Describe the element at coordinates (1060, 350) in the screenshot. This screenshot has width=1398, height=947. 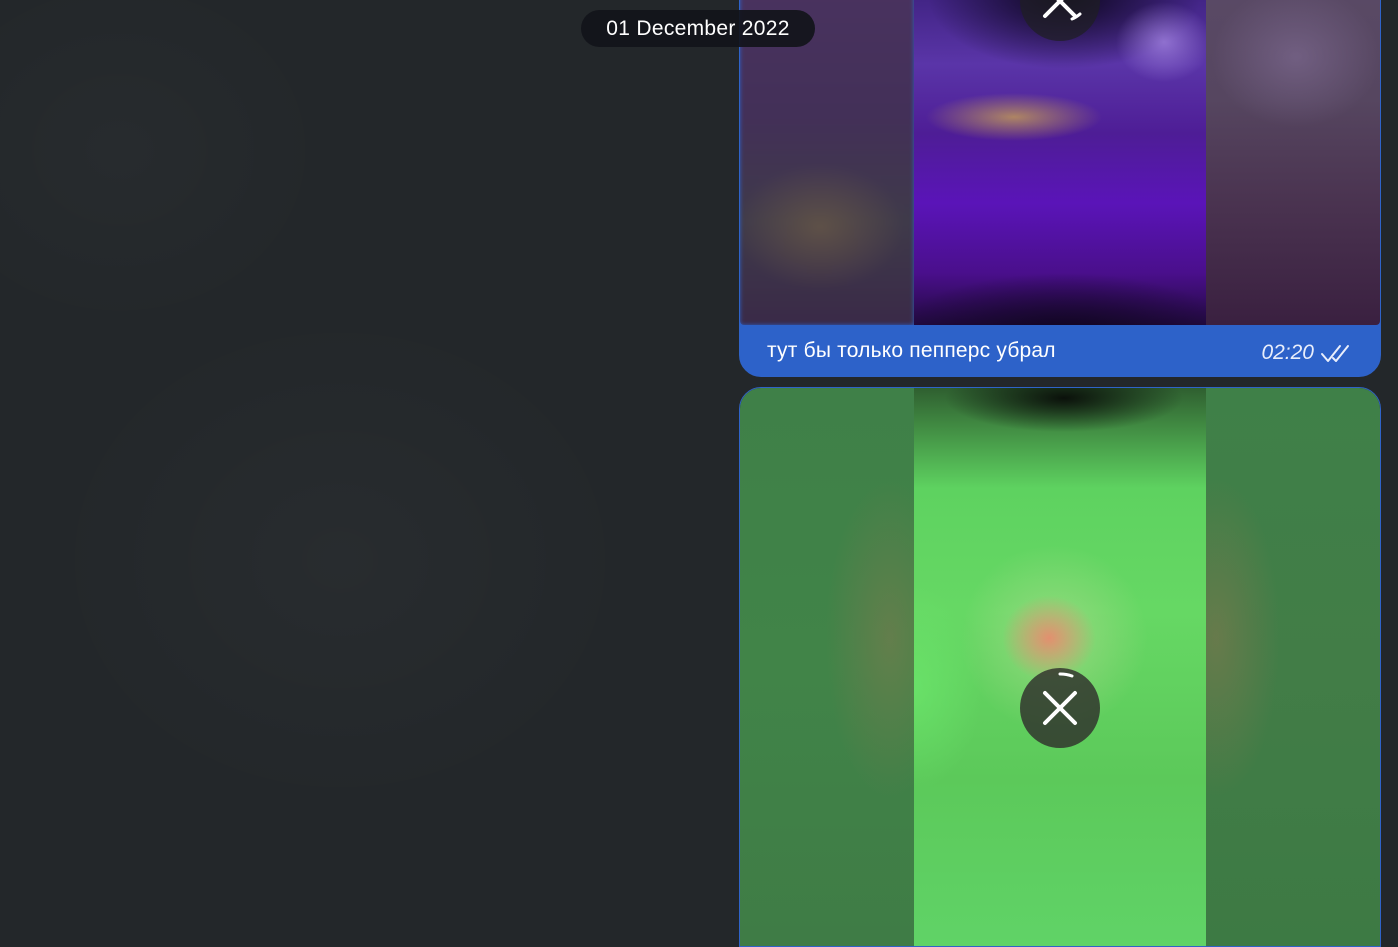
I see `message-footer: тут бы только пепперс убрал 02:20` at that location.